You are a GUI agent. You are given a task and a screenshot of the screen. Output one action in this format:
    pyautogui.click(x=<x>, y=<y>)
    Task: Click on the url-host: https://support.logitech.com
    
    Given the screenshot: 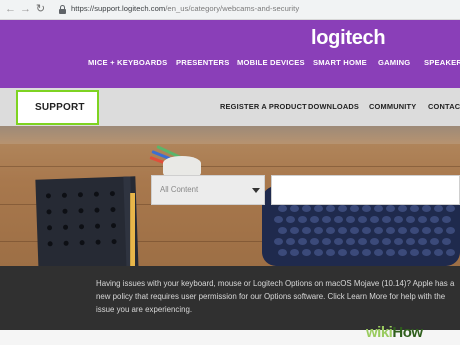 What is the action you would take?
    pyautogui.click(x=118, y=8)
    